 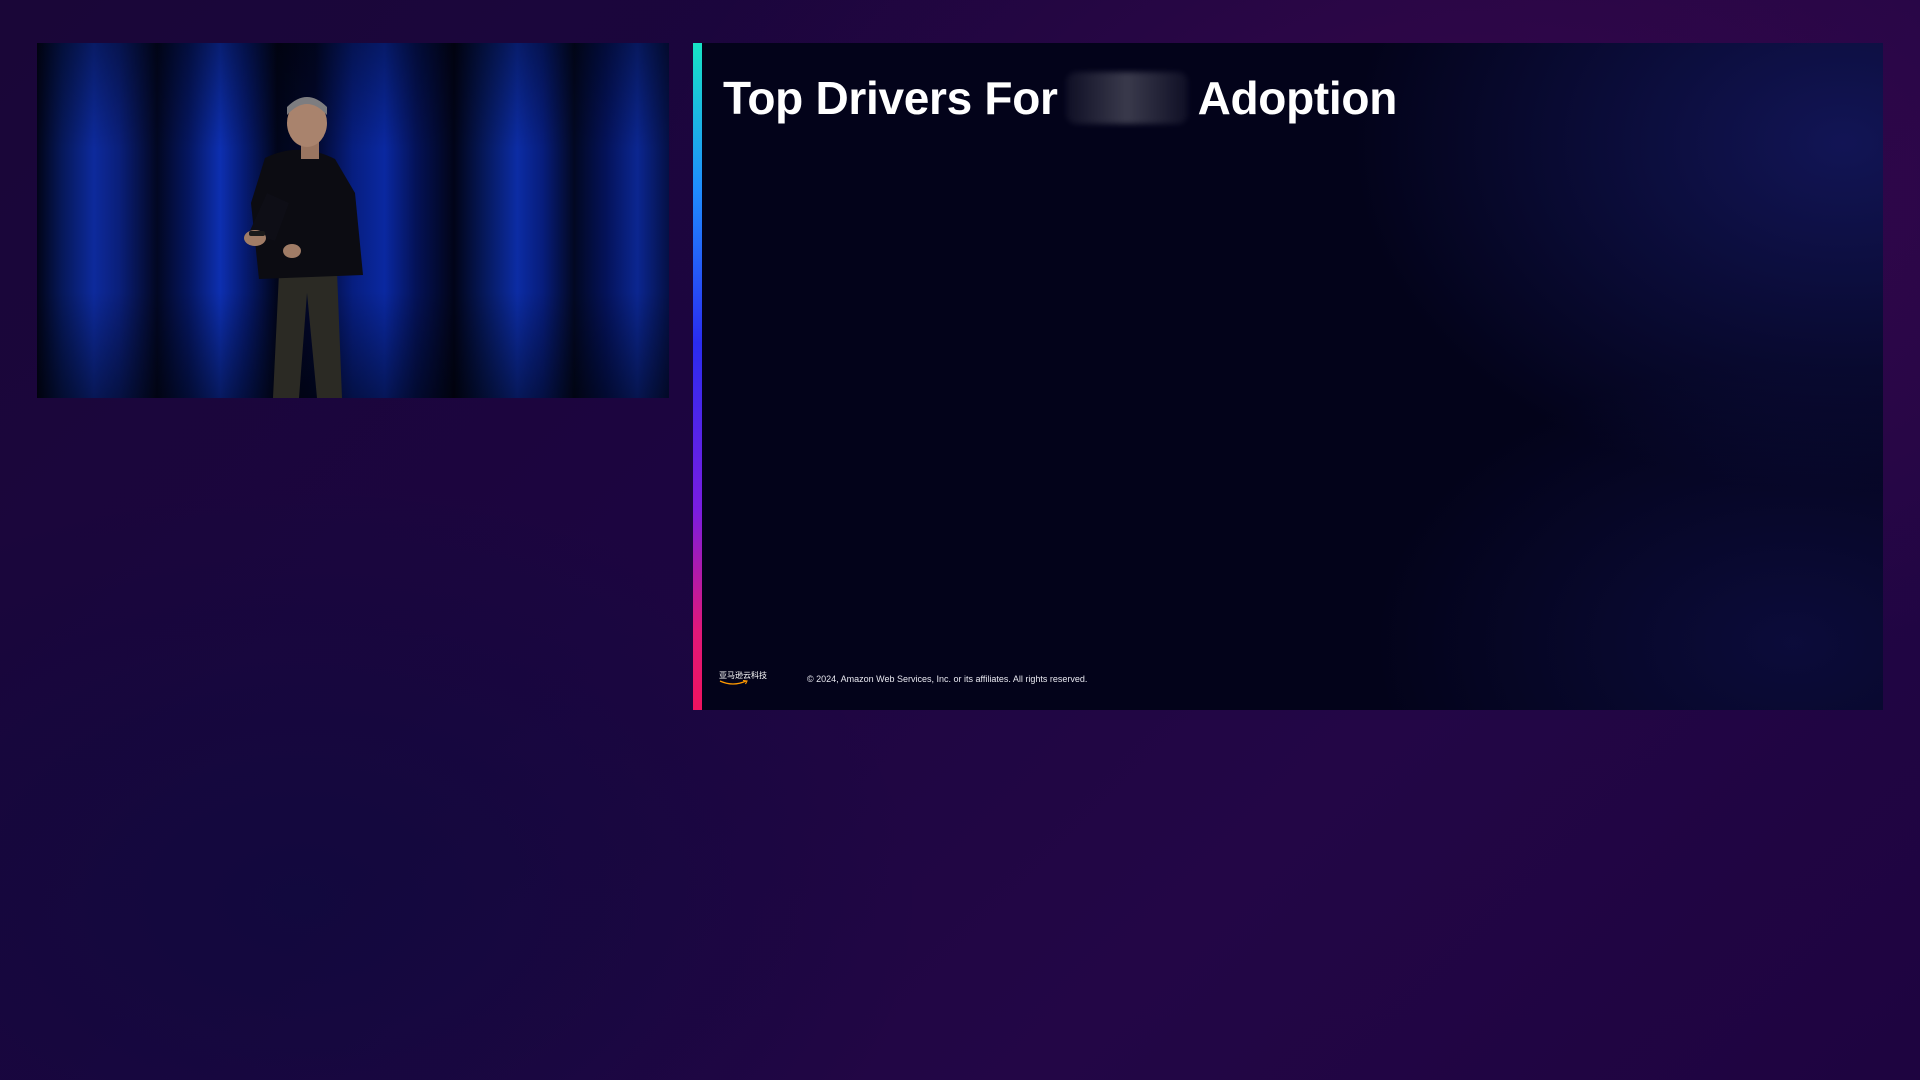 What do you see at coordinates (890, 98) in the screenshot?
I see `slide-title-prefix: Top Drivers For` at bounding box center [890, 98].